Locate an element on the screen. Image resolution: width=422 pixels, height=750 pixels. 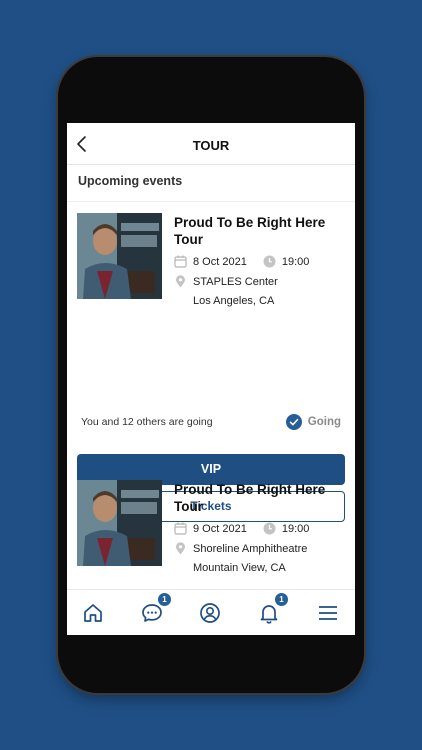
page-title: TOUR is located at coordinates (211, 145).